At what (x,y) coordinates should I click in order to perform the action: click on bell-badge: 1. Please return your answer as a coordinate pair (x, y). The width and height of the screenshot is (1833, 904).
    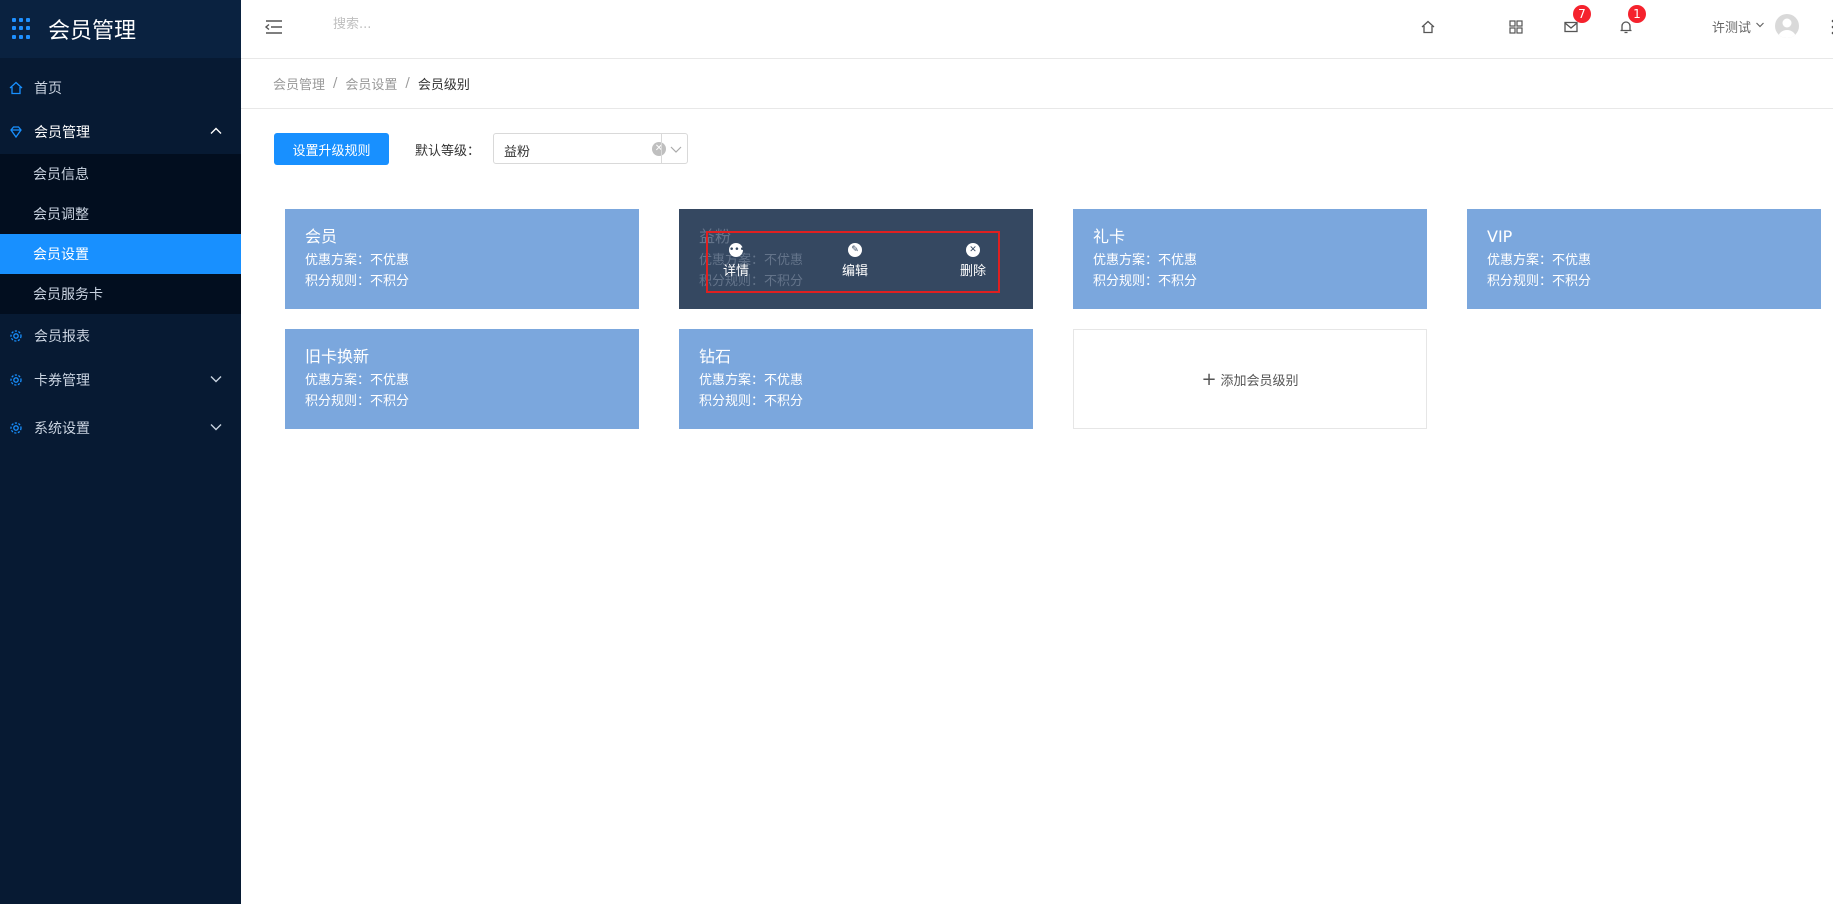
    Looking at the image, I should click on (1637, 14).